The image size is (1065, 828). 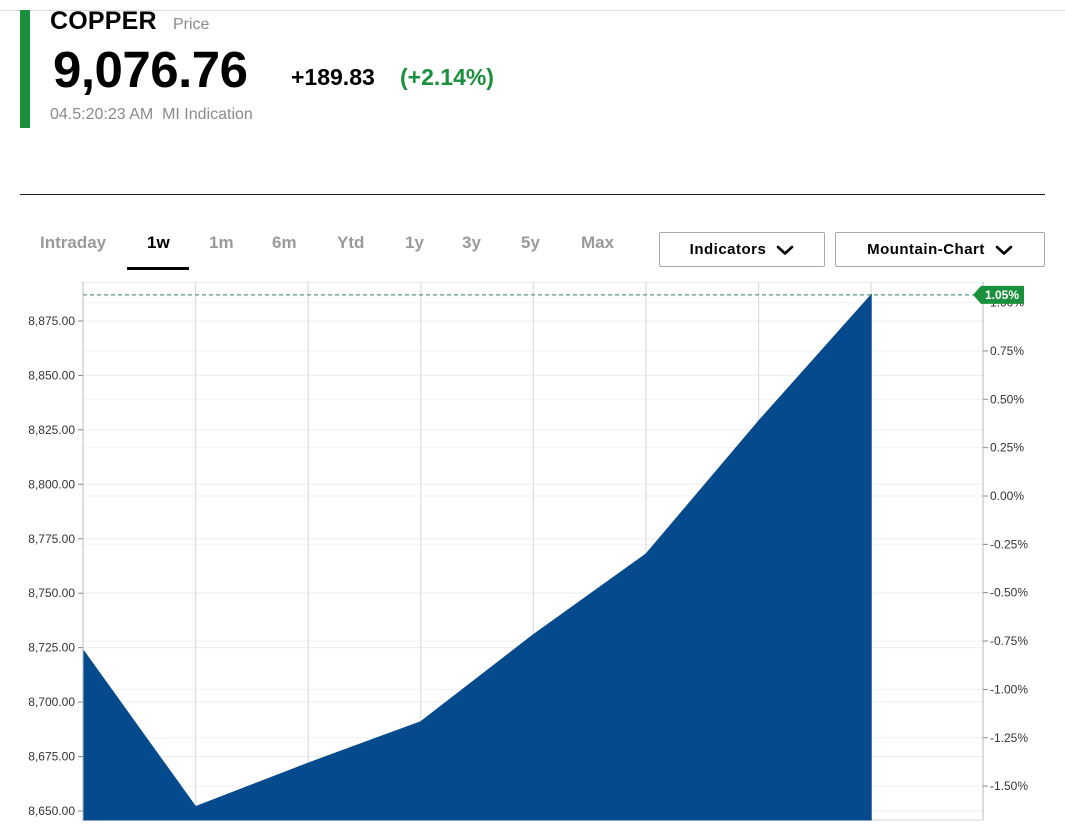 I want to click on section-divider, so click(x=532, y=194).